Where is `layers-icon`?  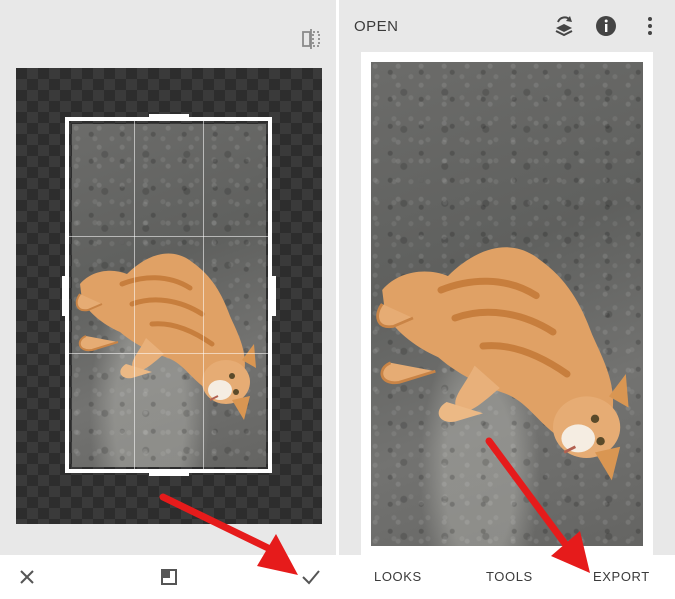
layers-icon is located at coordinates (564, 26).